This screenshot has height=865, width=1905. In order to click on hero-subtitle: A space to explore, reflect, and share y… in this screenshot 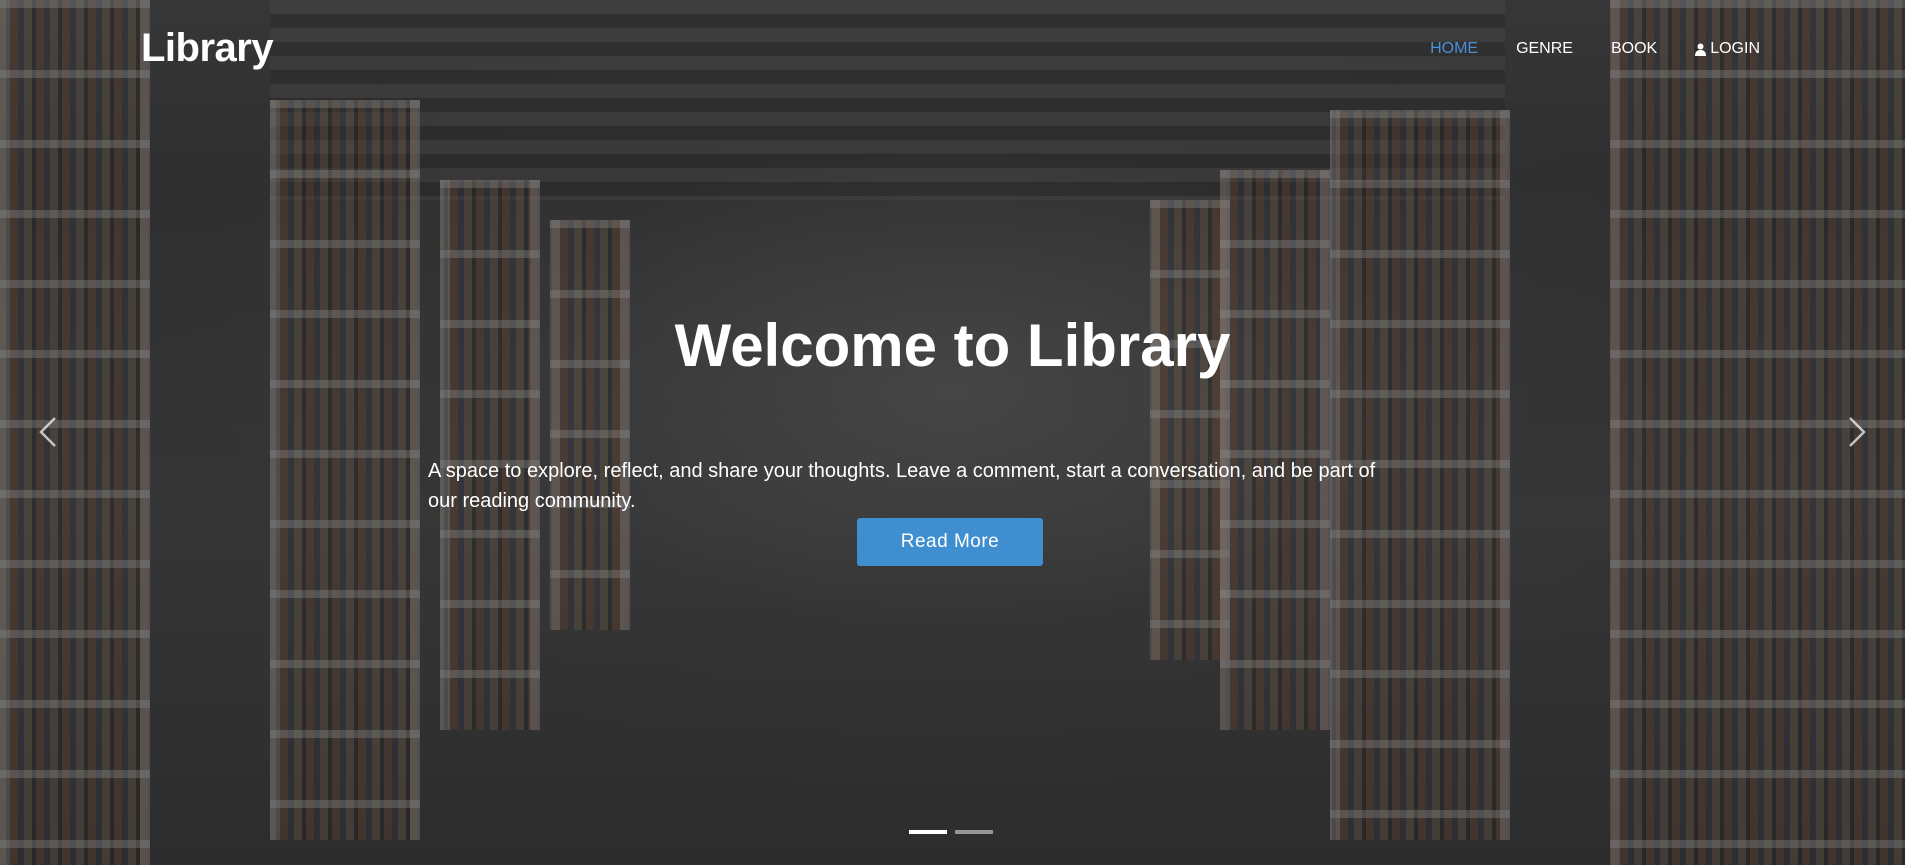, I will do `click(902, 486)`.